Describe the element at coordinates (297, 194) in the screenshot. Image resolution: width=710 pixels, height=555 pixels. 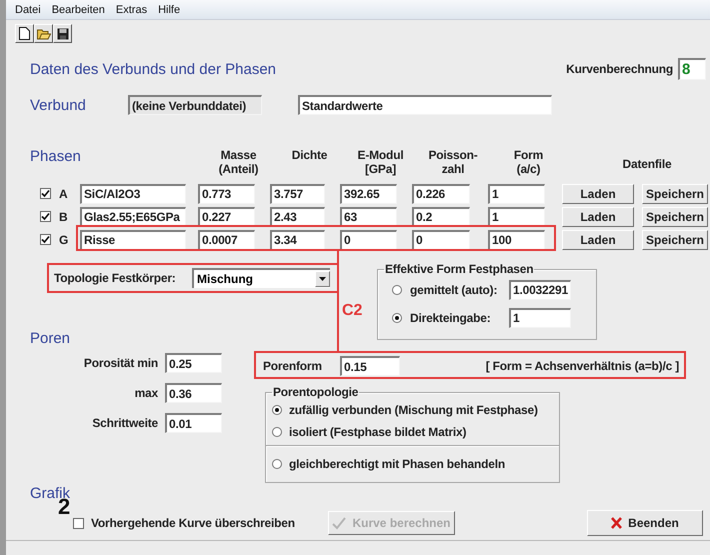
I see `value-field: 3.757` at that location.